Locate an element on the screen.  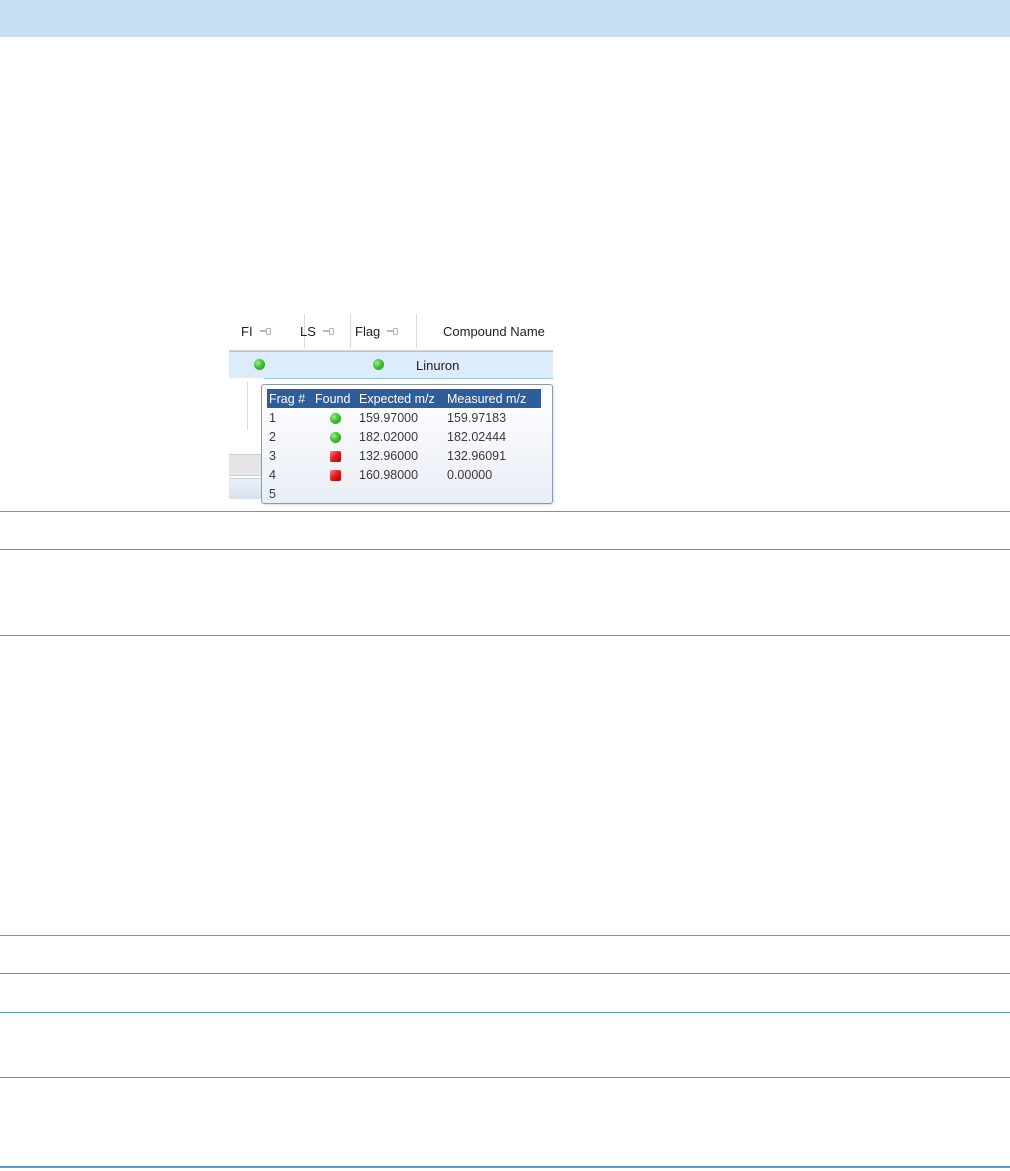
frag-number: 3 is located at coordinates (272, 455).